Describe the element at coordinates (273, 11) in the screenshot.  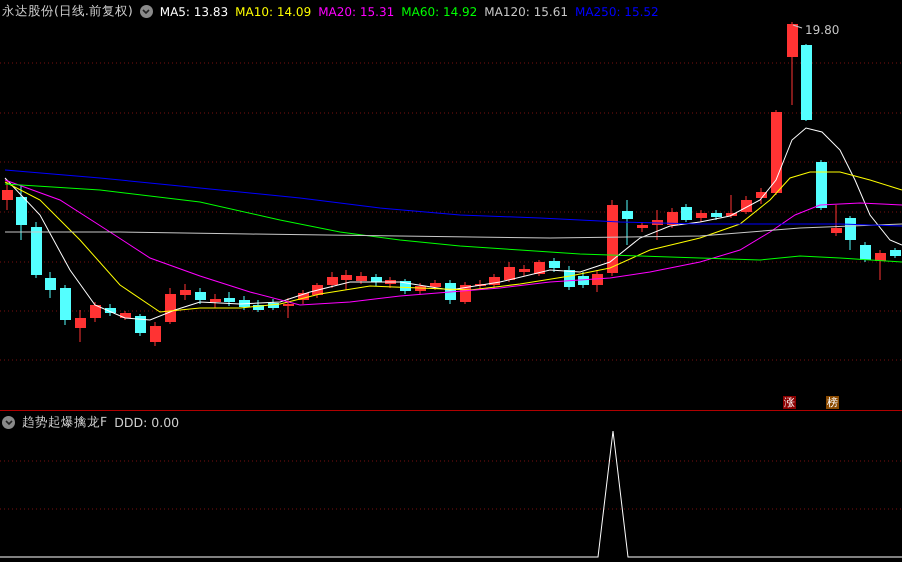
I see `ma-legend-label: MA10: 14.09` at that location.